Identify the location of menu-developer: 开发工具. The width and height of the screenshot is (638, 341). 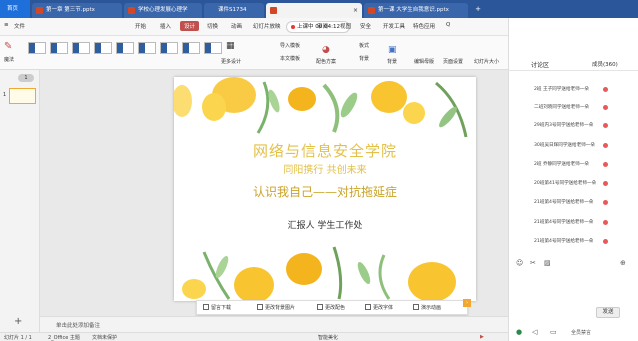
(394, 26).